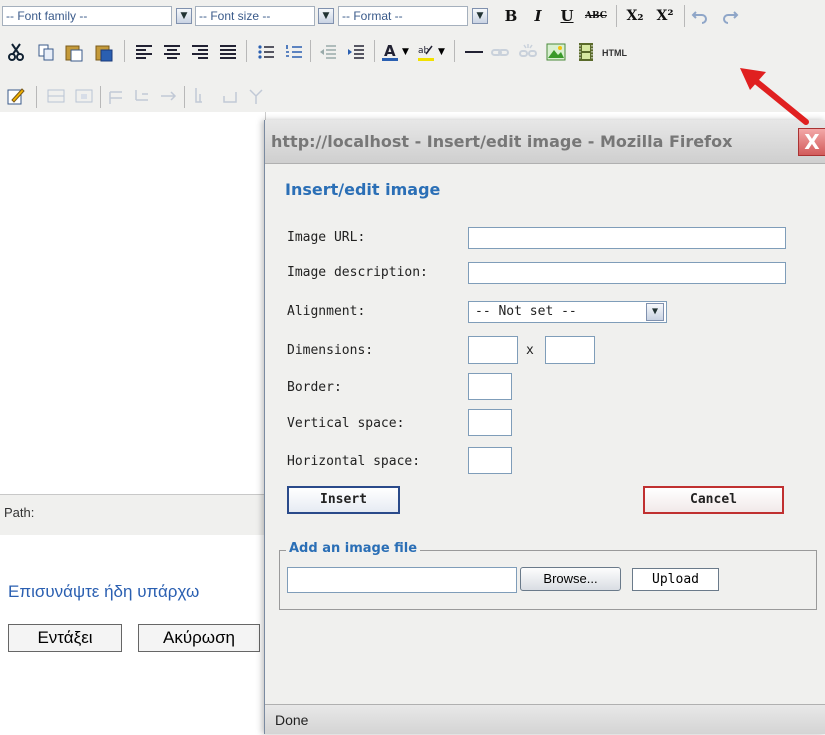 The height and width of the screenshot is (735, 825). I want to click on format-dropdown-icon: ▼, so click(480, 16).